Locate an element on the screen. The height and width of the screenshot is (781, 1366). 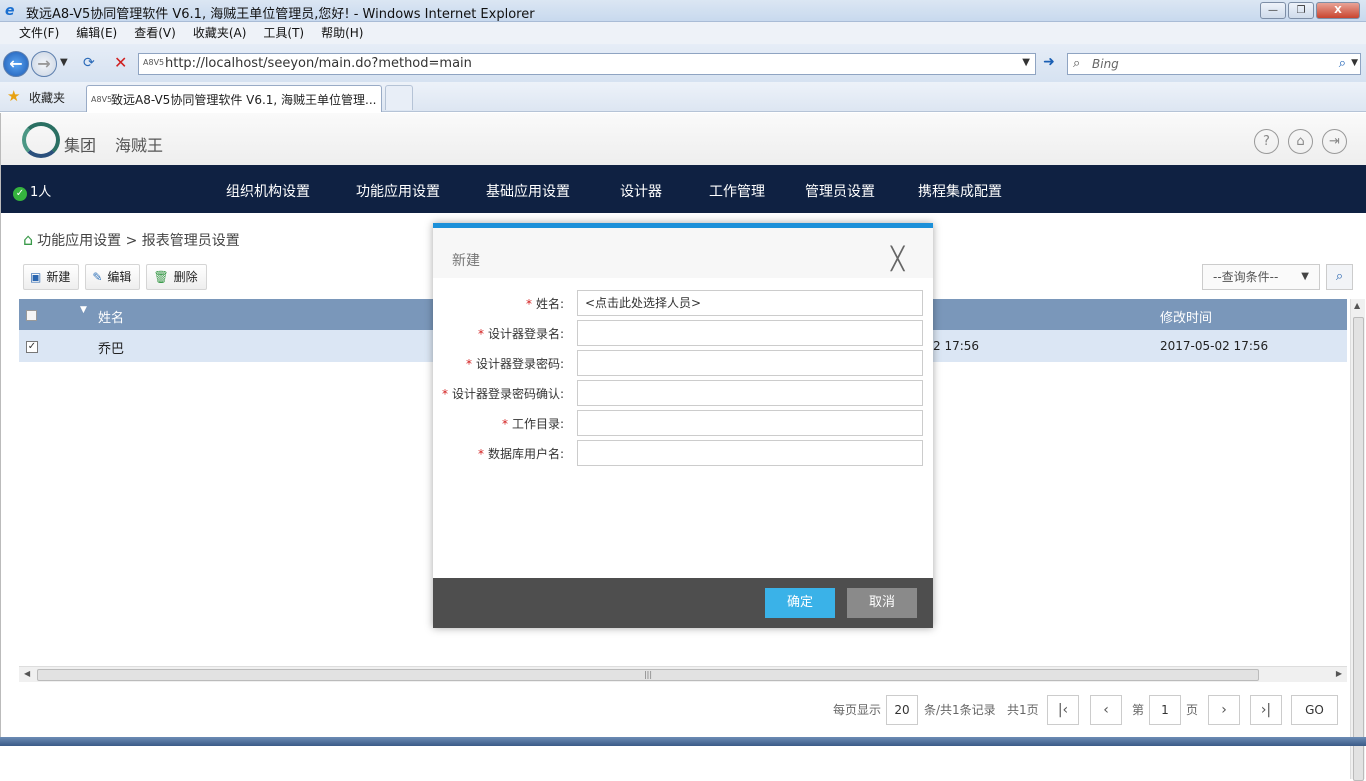
help-icon: ? is located at coordinates (1266, 141).